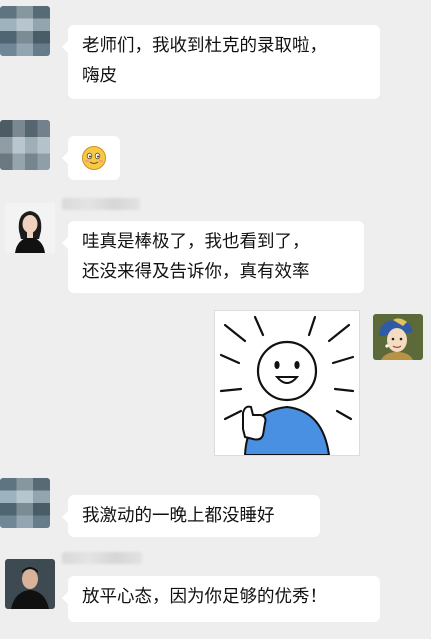 This screenshot has width=431, height=639. Describe the element at coordinates (196, 272) in the screenshot. I see `message-text: 还没来得及告诉你，真有效率` at that location.